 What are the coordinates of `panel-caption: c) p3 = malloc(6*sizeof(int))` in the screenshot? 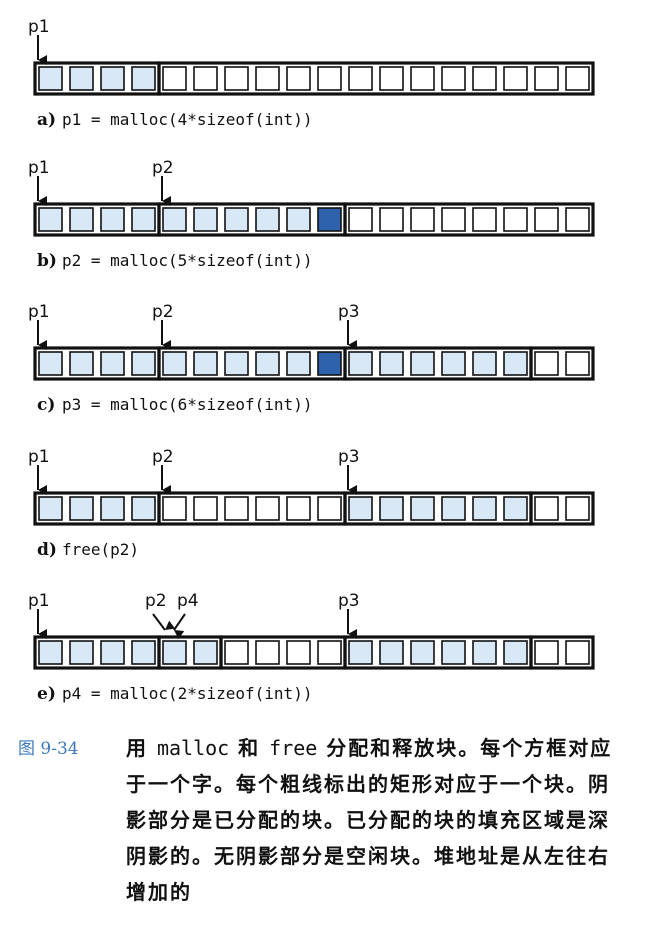 It's located at (174, 405).